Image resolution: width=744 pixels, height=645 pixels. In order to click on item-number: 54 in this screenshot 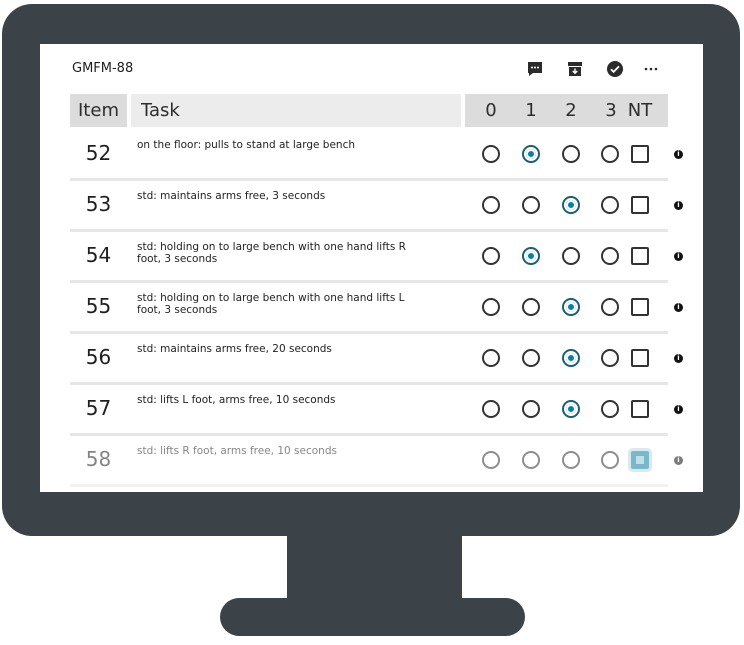, I will do `click(98, 255)`.